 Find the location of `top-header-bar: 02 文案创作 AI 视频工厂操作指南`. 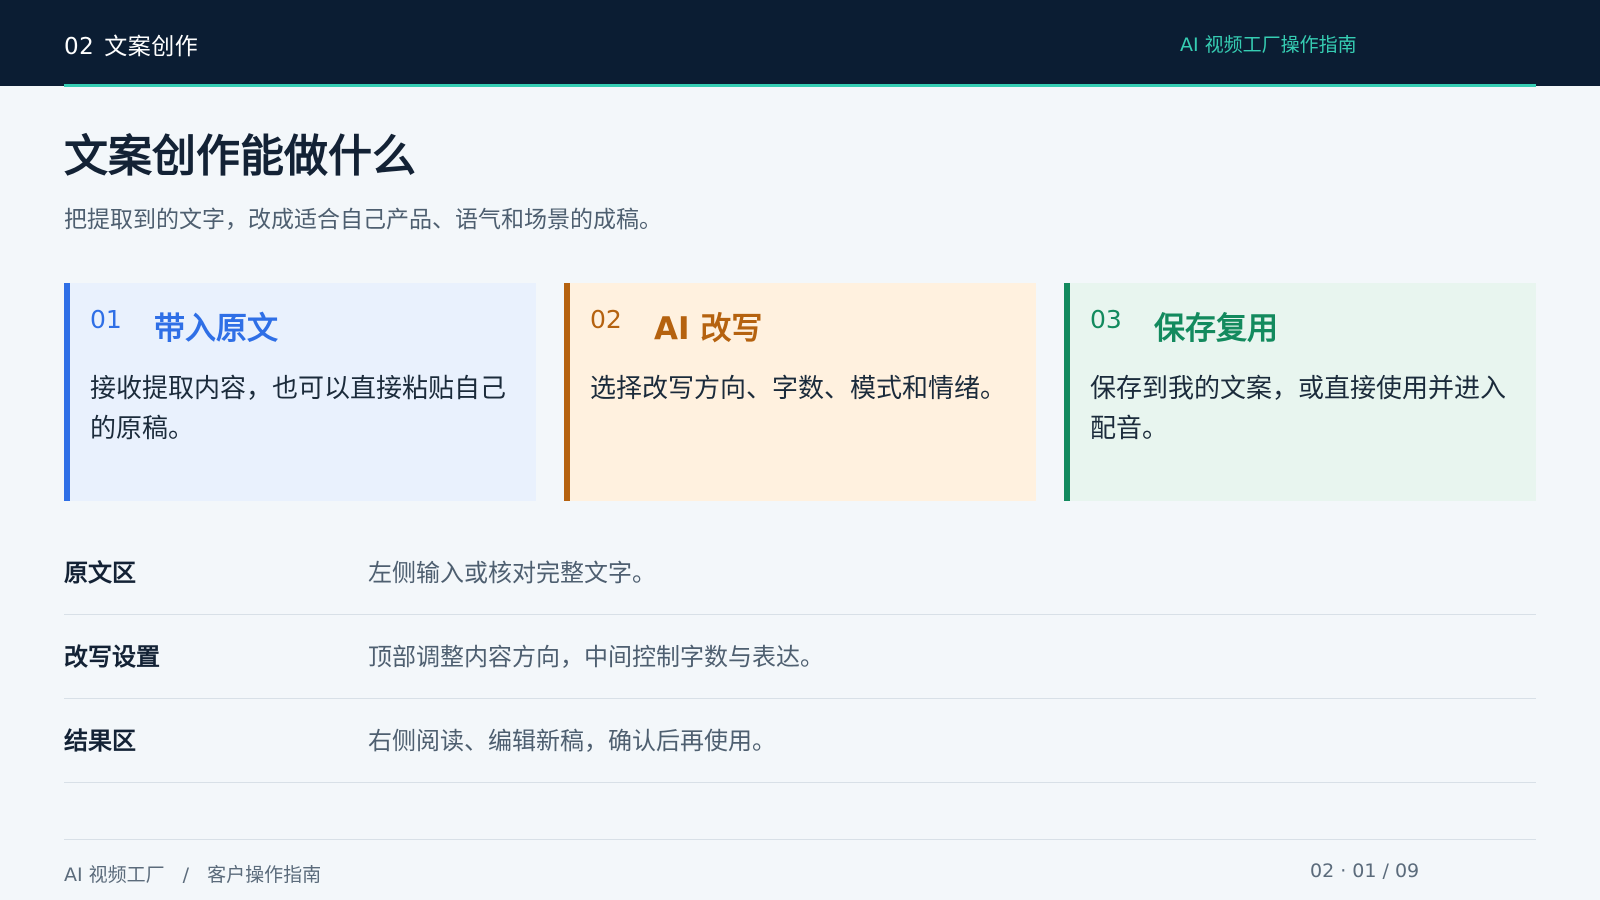

top-header-bar: 02 文案创作 AI 视频工厂操作指南 is located at coordinates (800, 43).